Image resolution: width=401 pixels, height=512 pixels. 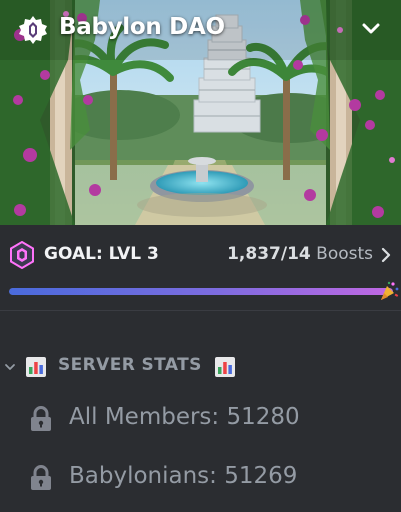 I want to click on partner-badge-icon, so click(x=33, y=30).